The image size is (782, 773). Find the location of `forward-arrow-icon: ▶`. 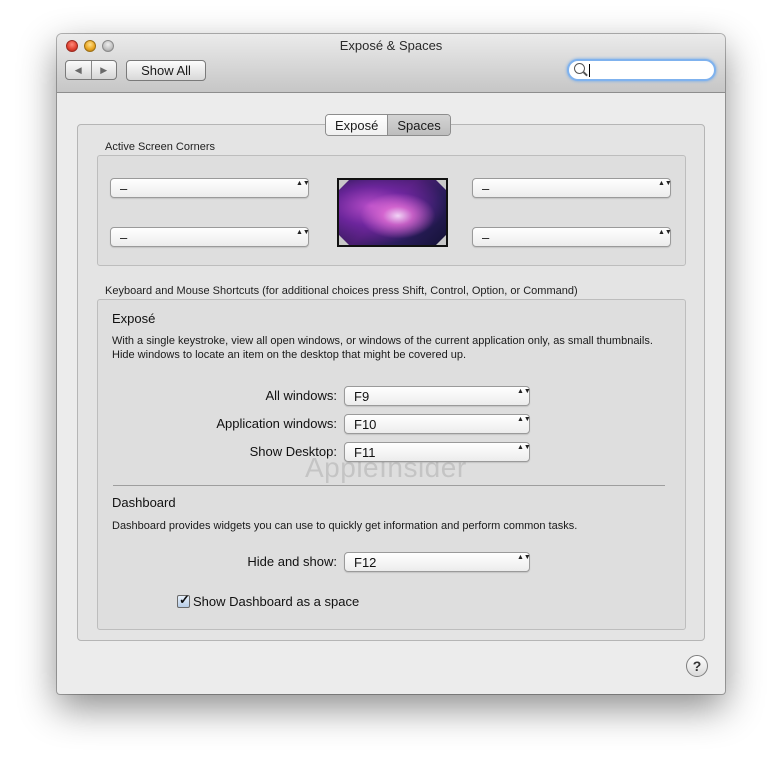

forward-arrow-icon: ▶ is located at coordinates (103, 70).